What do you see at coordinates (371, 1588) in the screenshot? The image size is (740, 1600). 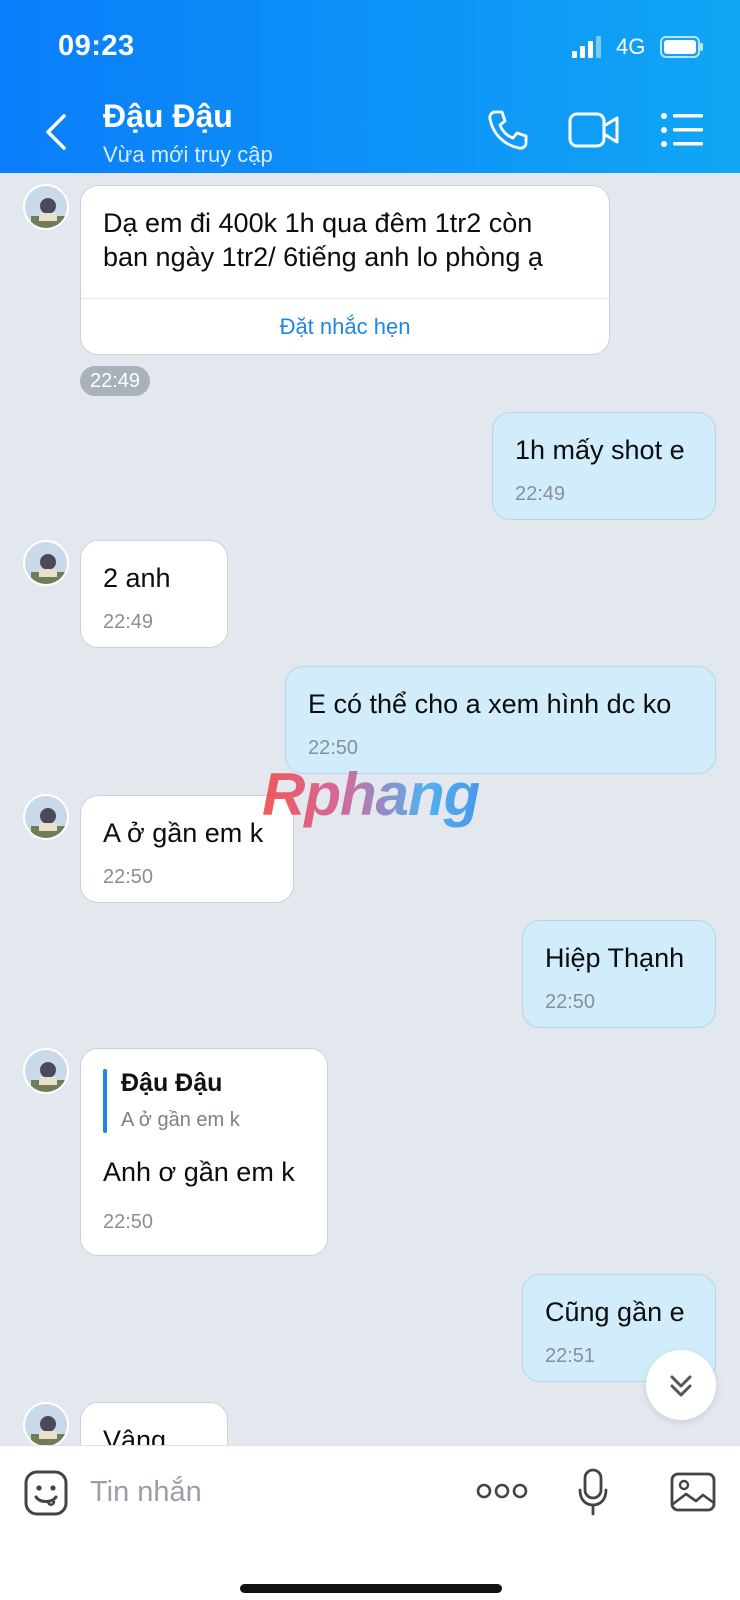 I see `home-indicator` at bounding box center [371, 1588].